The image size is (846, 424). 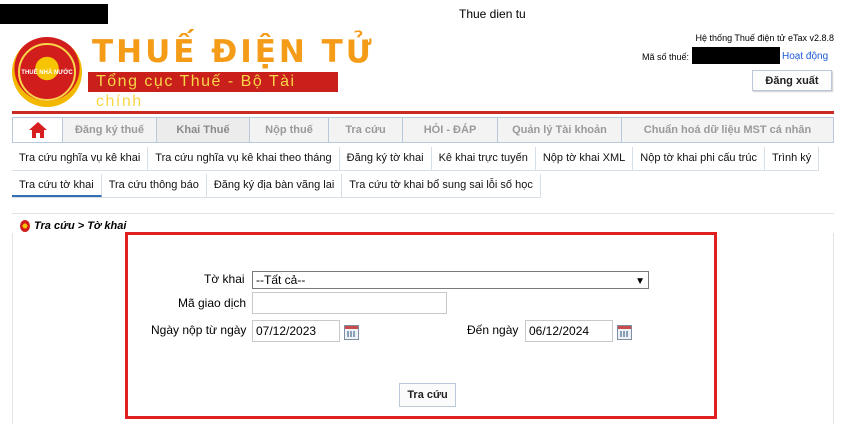 What do you see at coordinates (244, 158) in the screenshot?
I see `subnav-tra-cuu-nghia-vu-thang: Tra cứu nghĩa vụ kê khai theo tháng` at bounding box center [244, 158].